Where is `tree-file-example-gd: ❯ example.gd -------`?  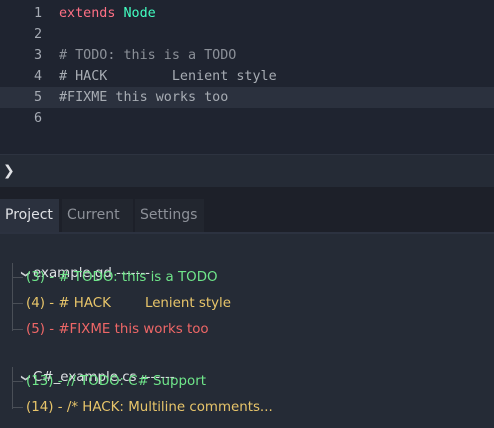
tree-file-example-gd: ❯ example.gd ------- is located at coordinates (75, 261).